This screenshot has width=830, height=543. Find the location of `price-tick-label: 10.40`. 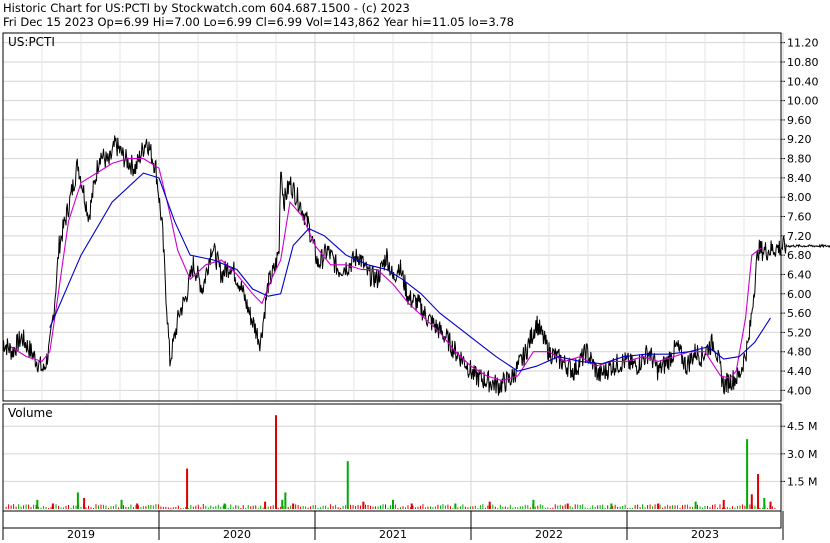

price-tick-label: 10.40 is located at coordinates (803, 81).